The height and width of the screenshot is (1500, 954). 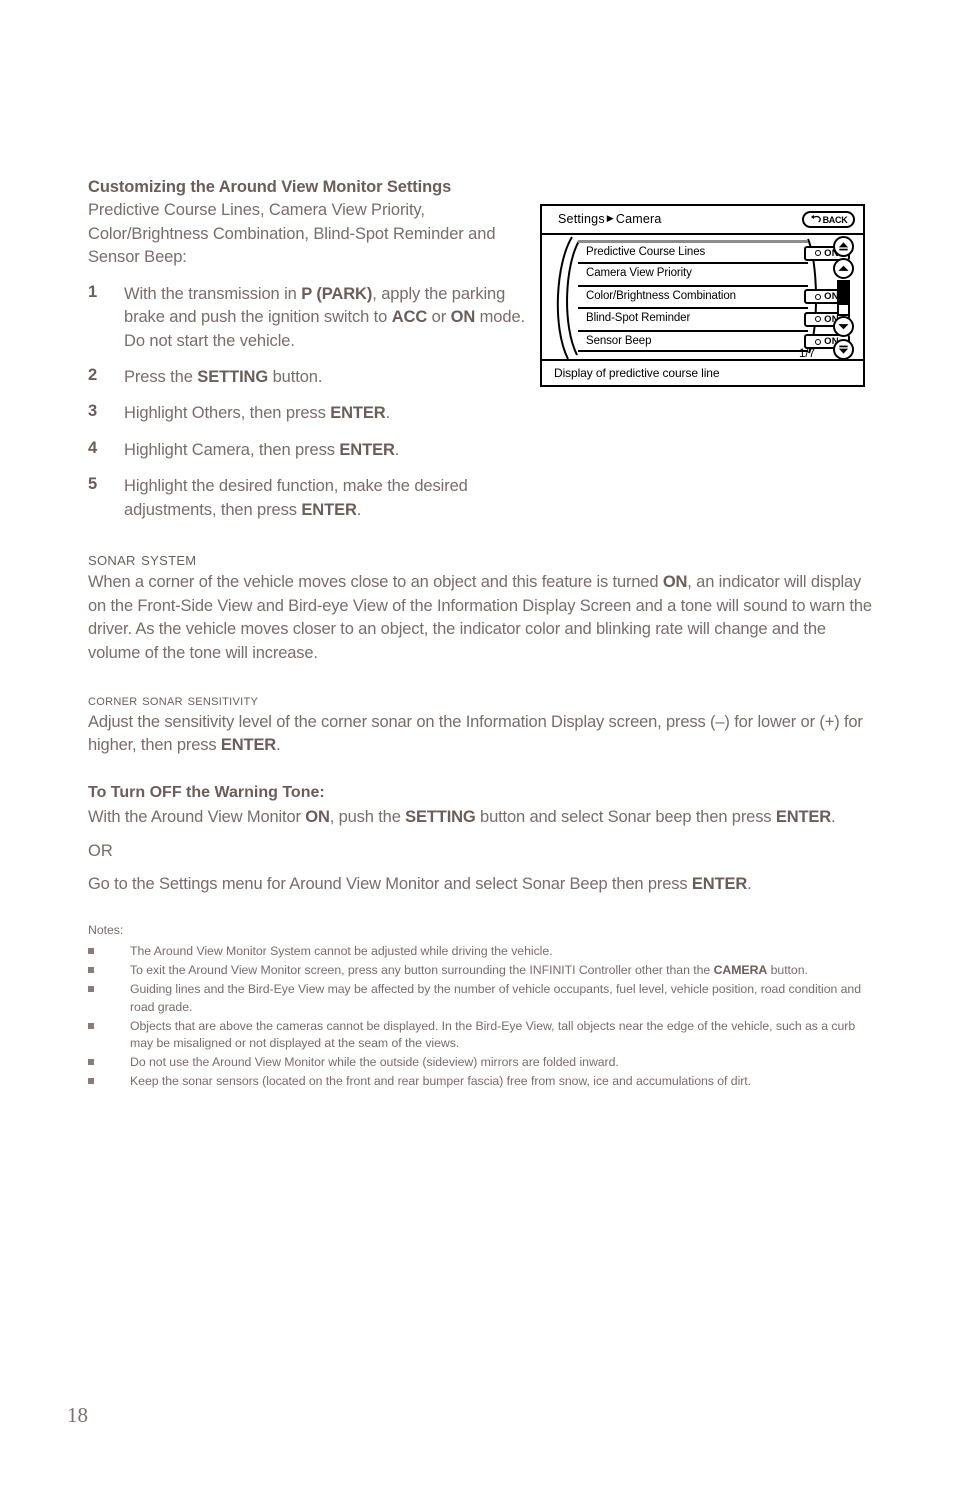 What do you see at coordinates (142, 559) in the screenshot?
I see `sonar-system-heading: Sonar System` at bounding box center [142, 559].